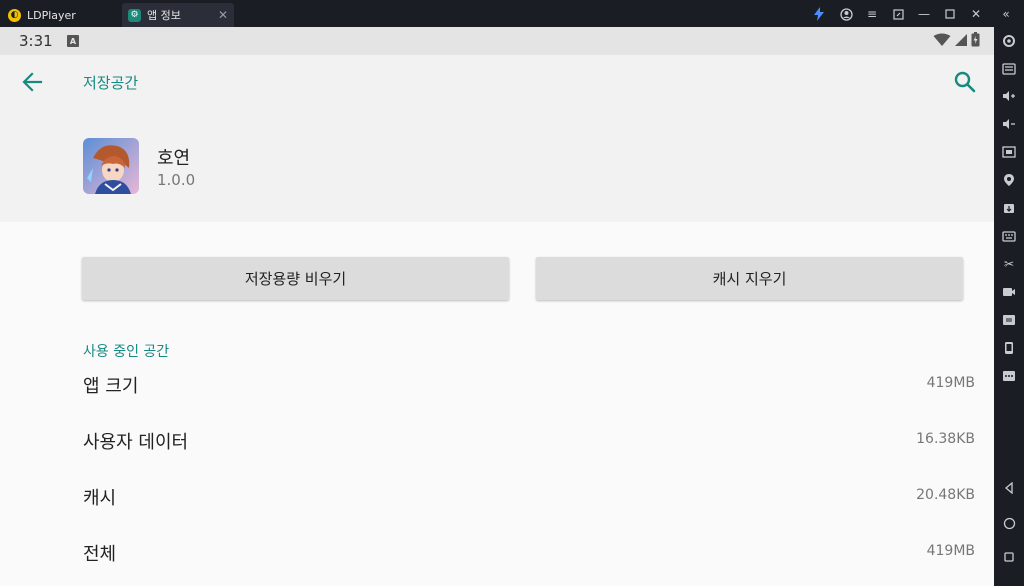 This screenshot has height=586, width=1024. Describe the element at coordinates (497, 82) in the screenshot. I see `app-bar: 저장공간` at that location.